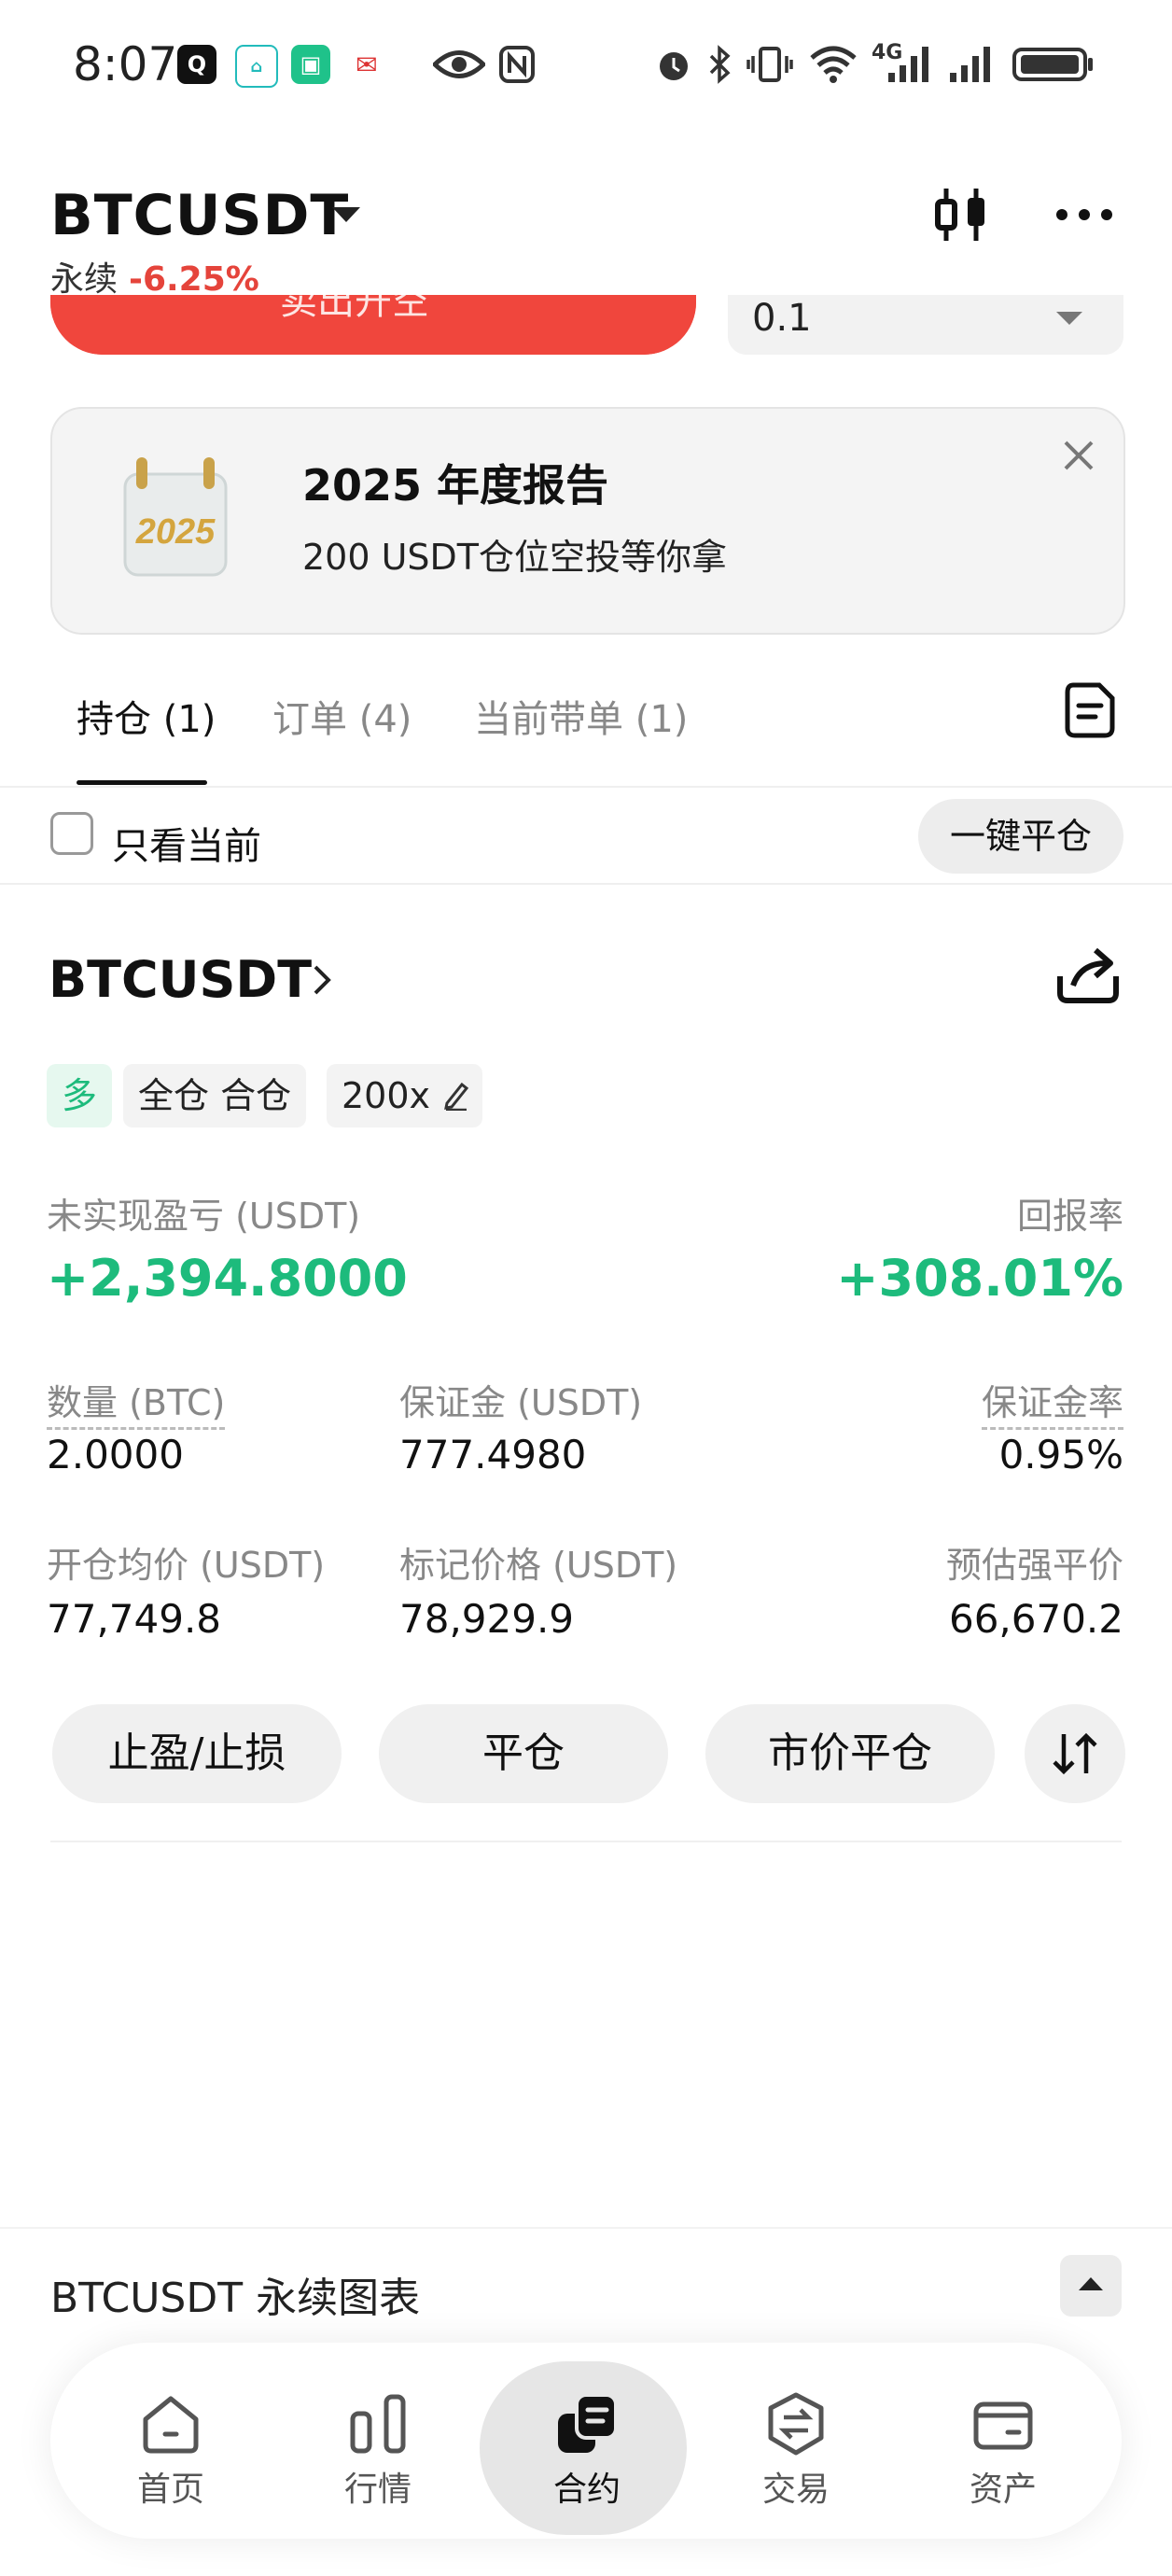 This screenshot has width=1172, height=2576. I want to click on nav-label-market: 行情, so click(377, 2490).